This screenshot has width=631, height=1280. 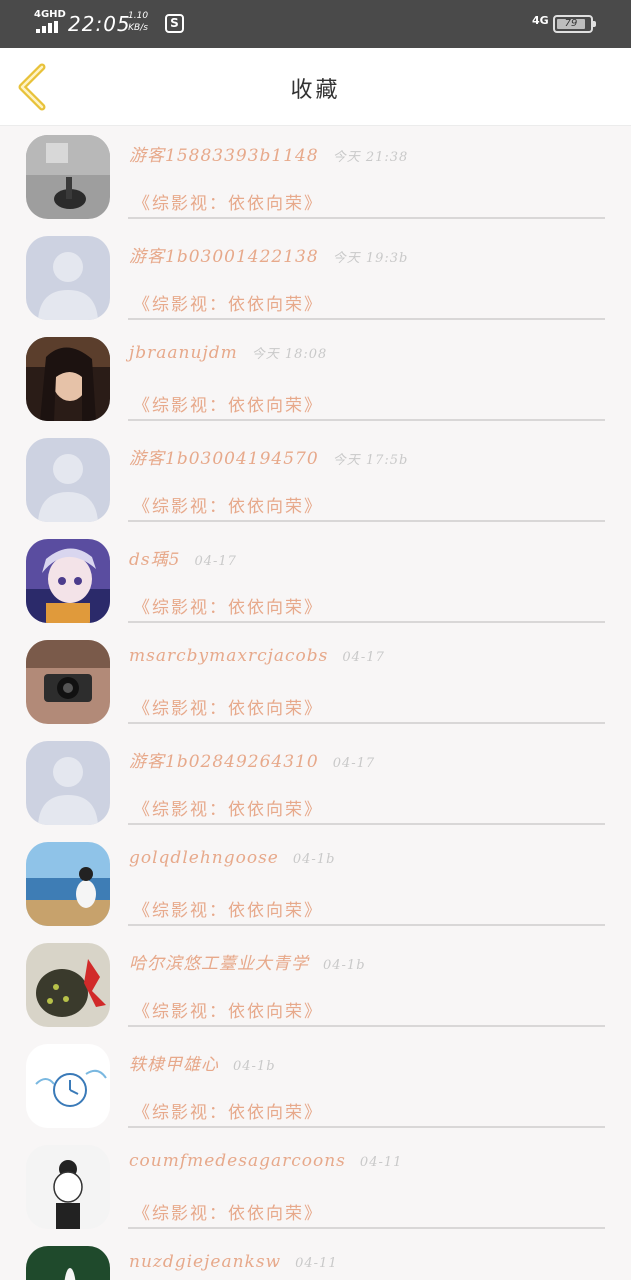 What do you see at coordinates (99, 24) in the screenshot?
I see `status-time: 22:05` at bounding box center [99, 24].